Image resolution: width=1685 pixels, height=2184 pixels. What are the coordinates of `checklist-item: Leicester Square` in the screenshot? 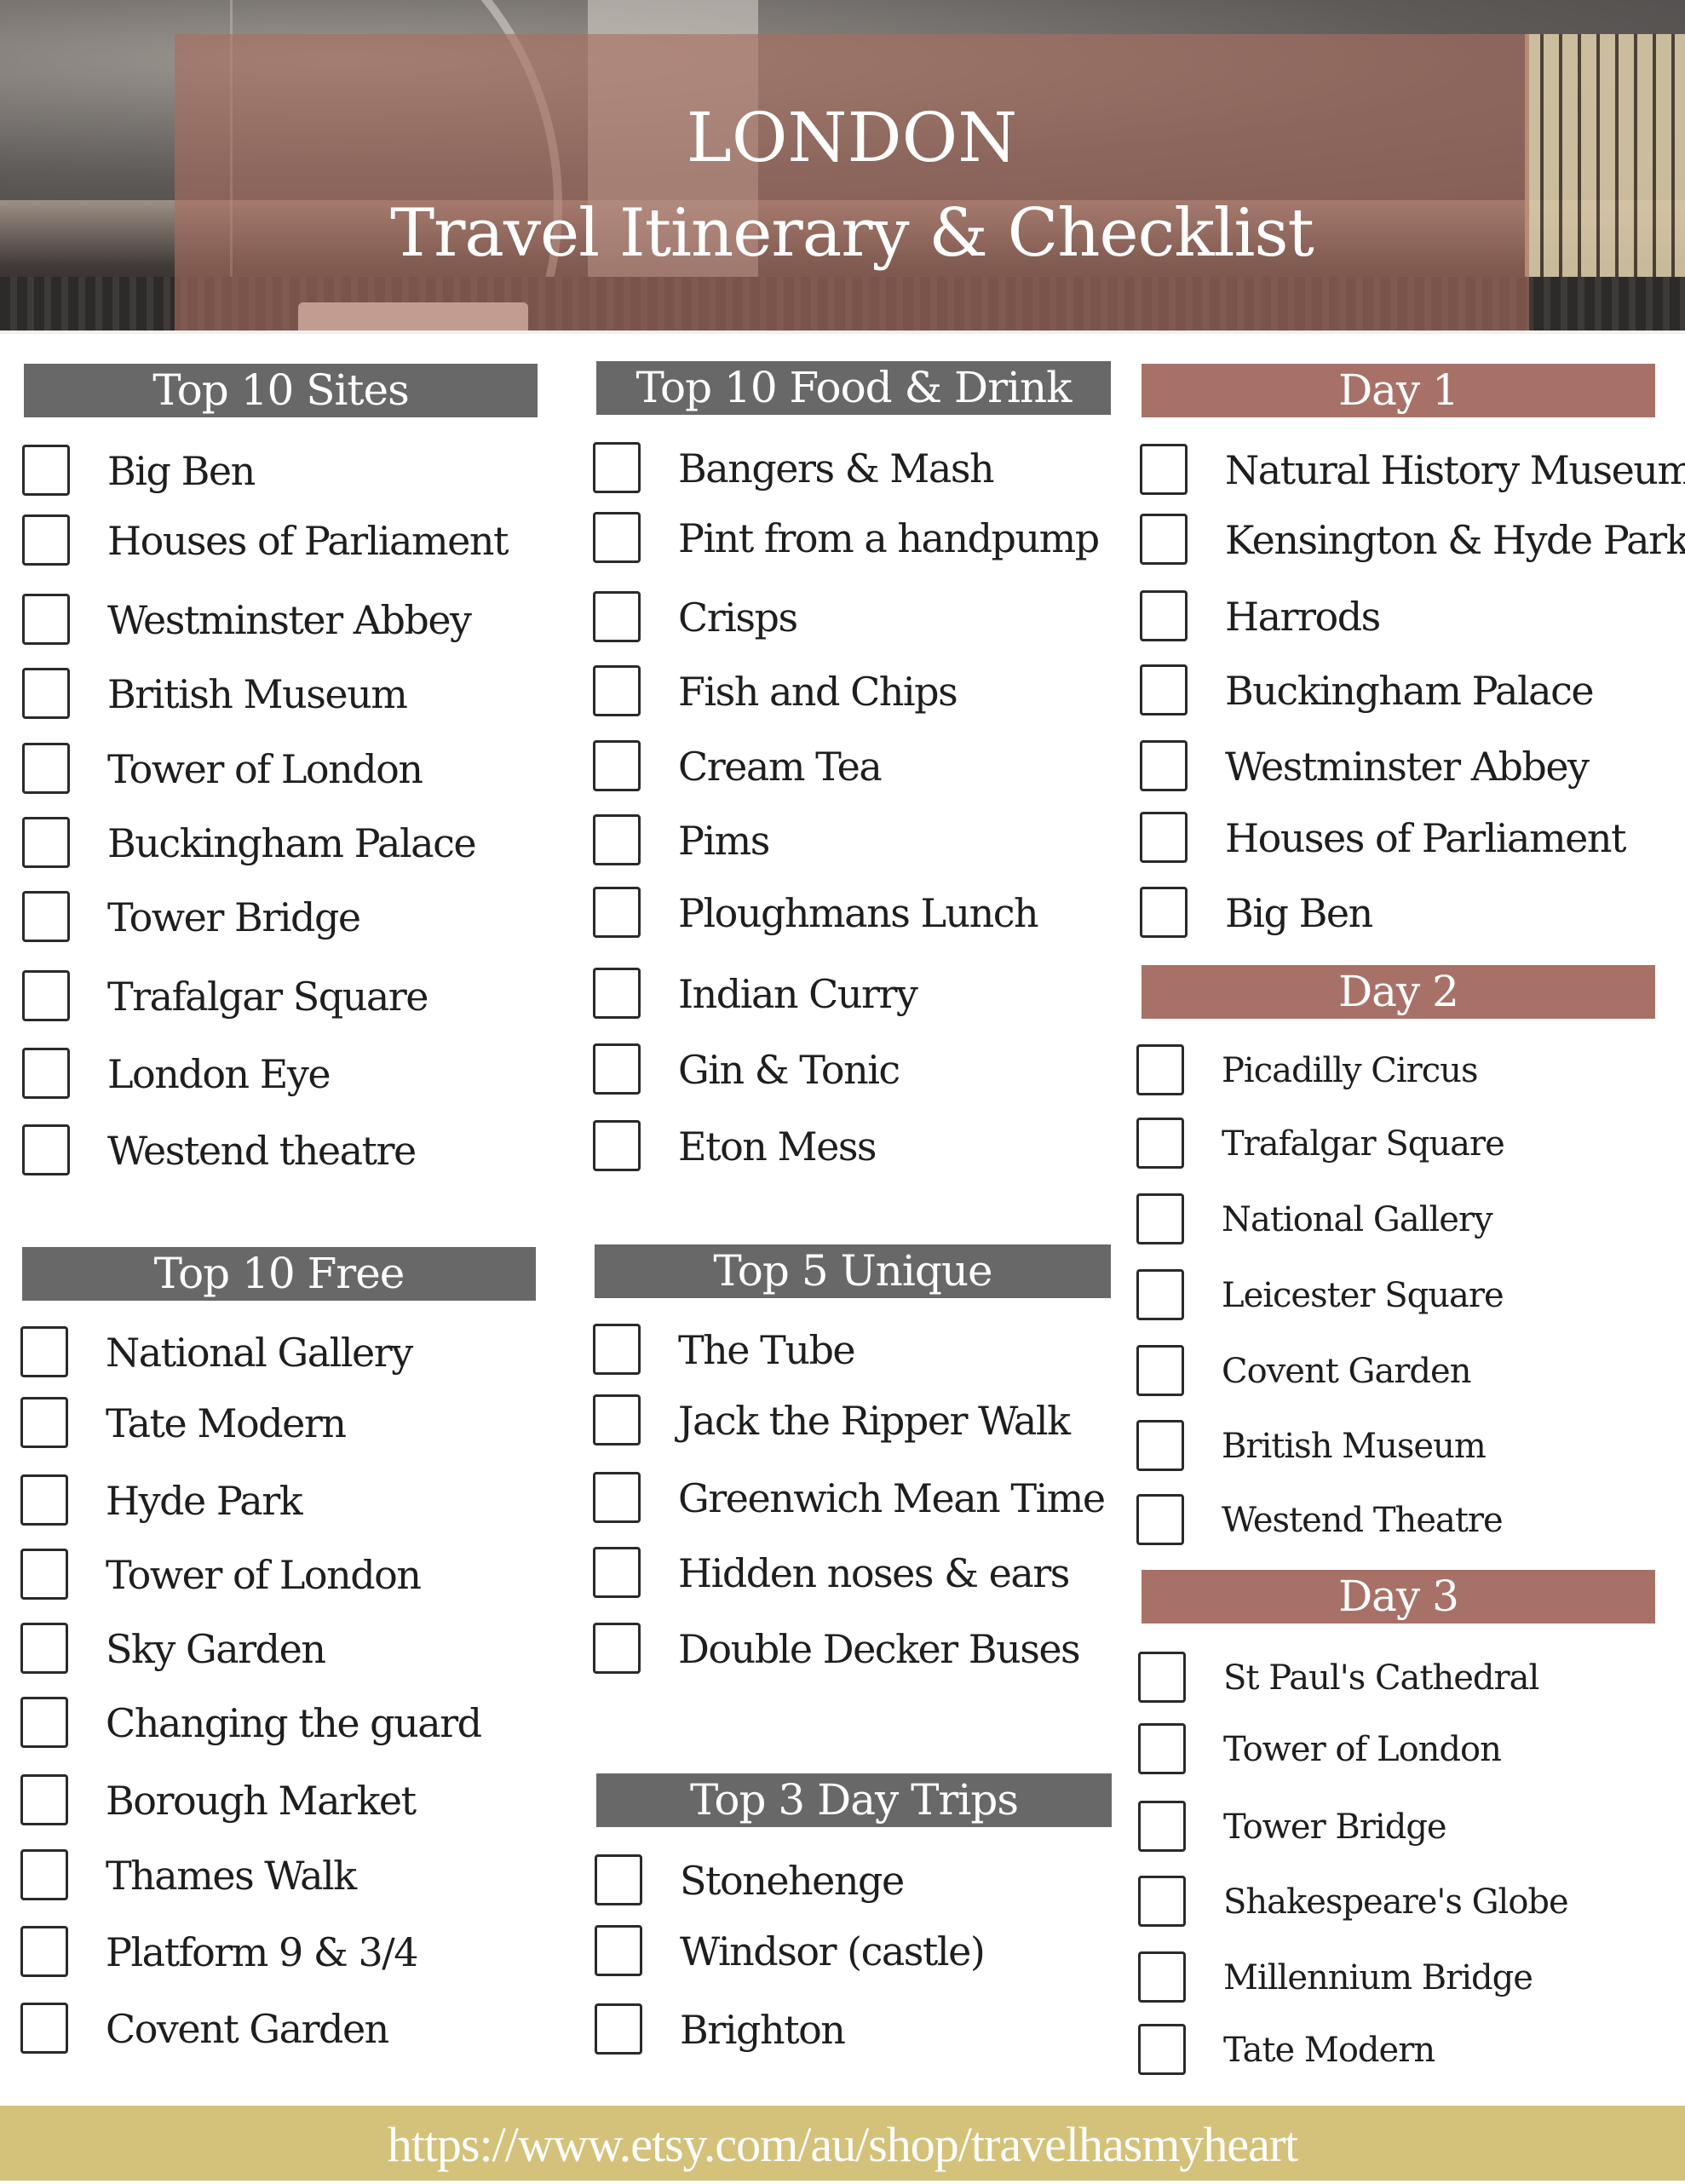 It's located at (1397, 1295).